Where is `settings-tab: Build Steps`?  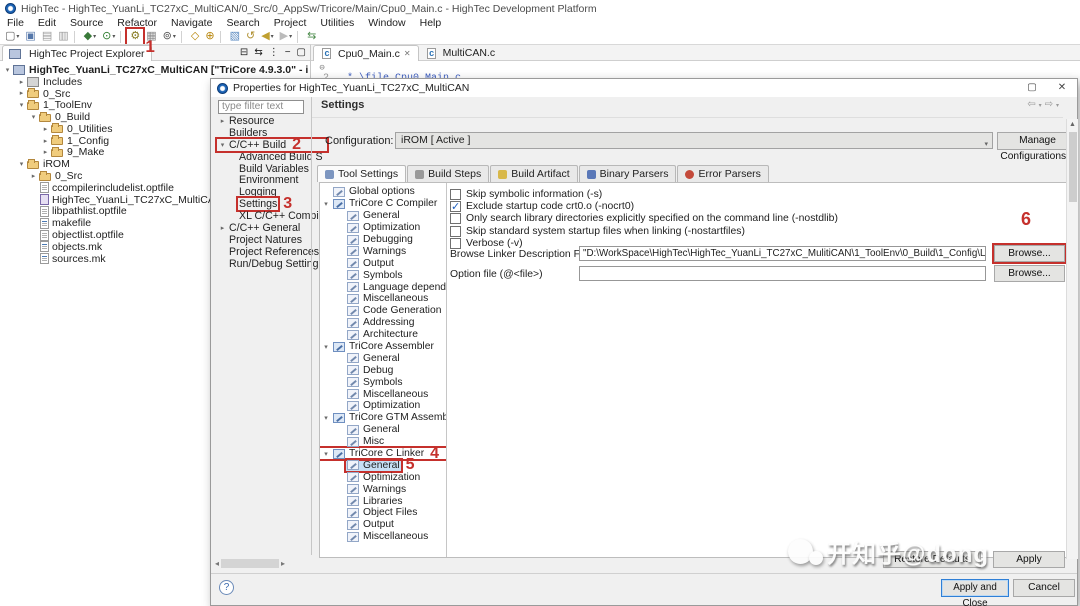
settings-tab: Build Steps is located at coordinates (448, 173).